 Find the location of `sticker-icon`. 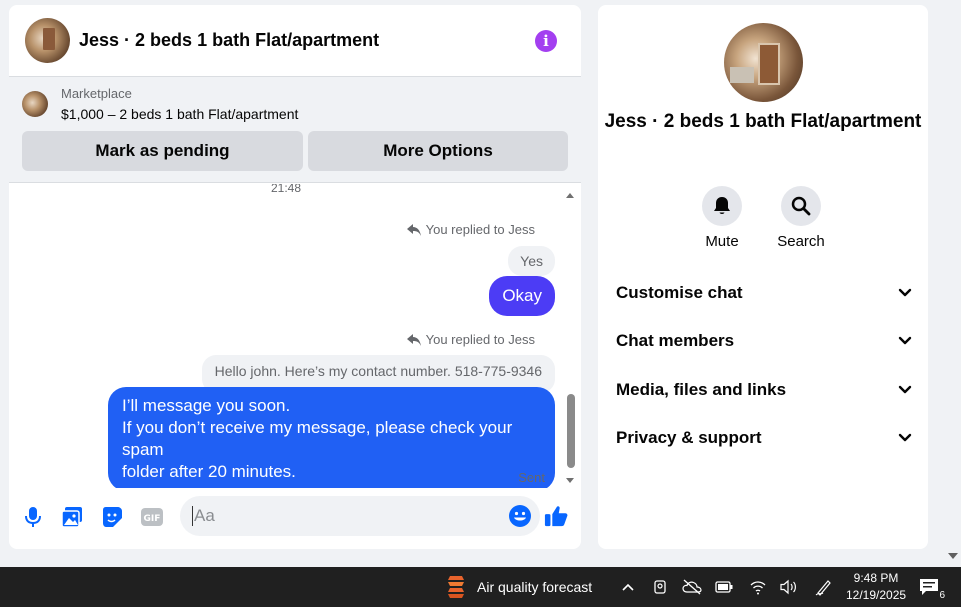

sticker-icon is located at coordinates (112, 517).